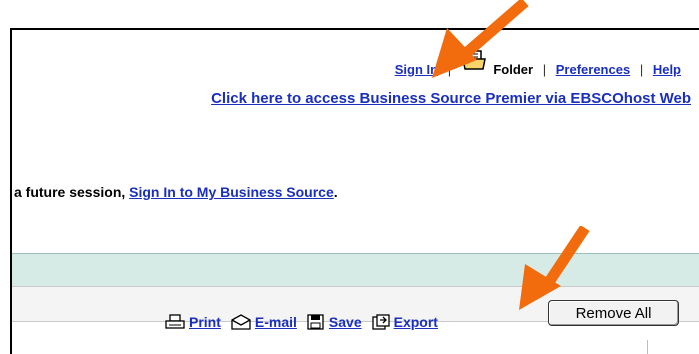 The image size is (699, 354). I want to click on top-links: Sign In | Folder | Preferences | Help, so click(340, 63).